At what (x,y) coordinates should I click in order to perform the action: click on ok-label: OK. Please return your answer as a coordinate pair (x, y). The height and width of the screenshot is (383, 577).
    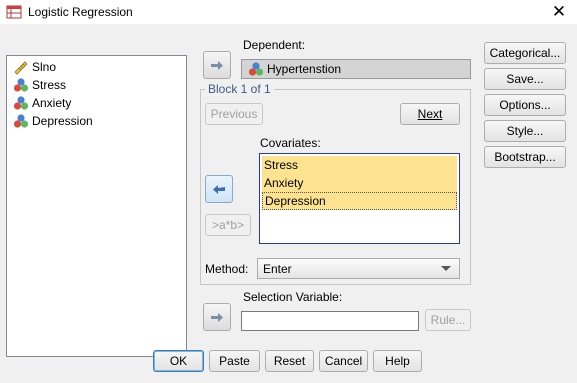
    Looking at the image, I should click on (178, 361).